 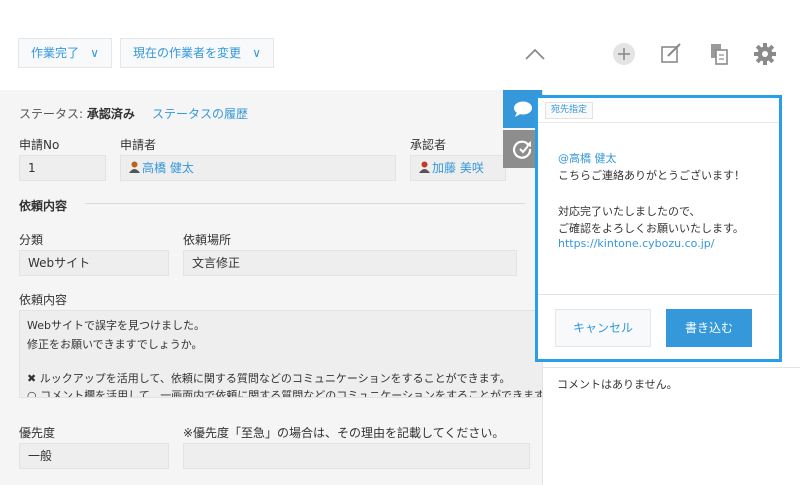 I want to click on category-label: 分類, so click(x=31, y=240).